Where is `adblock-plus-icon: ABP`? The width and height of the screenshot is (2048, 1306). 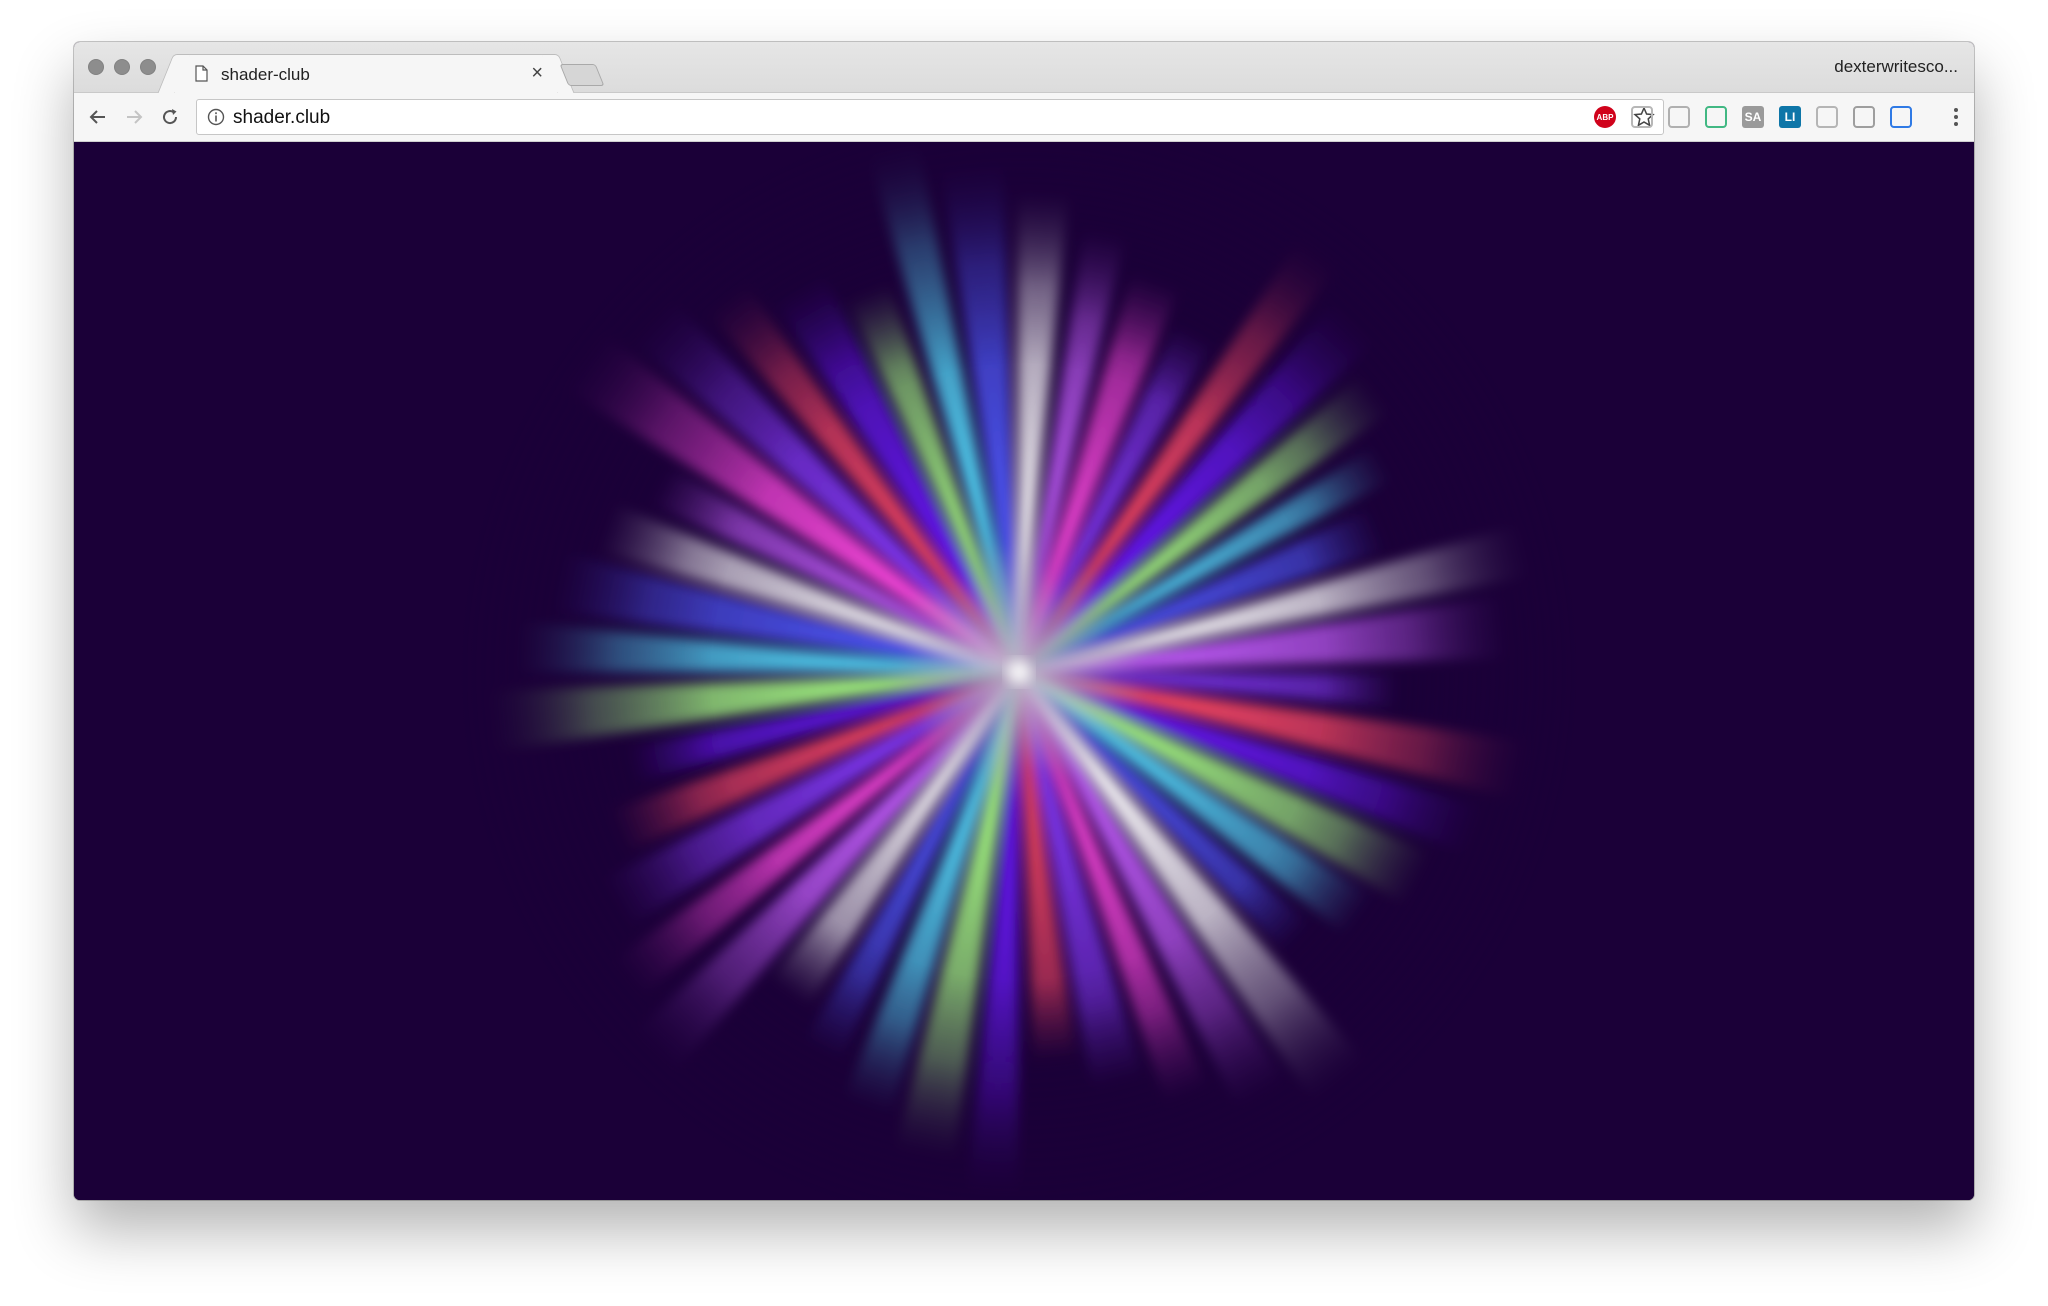
adblock-plus-icon: ABP is located at coordinates (1605, 117).